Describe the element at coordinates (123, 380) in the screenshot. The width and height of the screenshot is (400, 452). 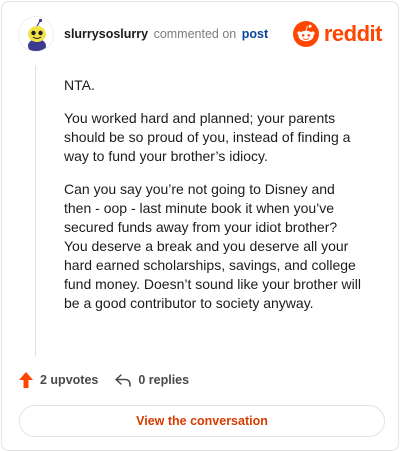
I see `reply-arrow-icon` at that location.